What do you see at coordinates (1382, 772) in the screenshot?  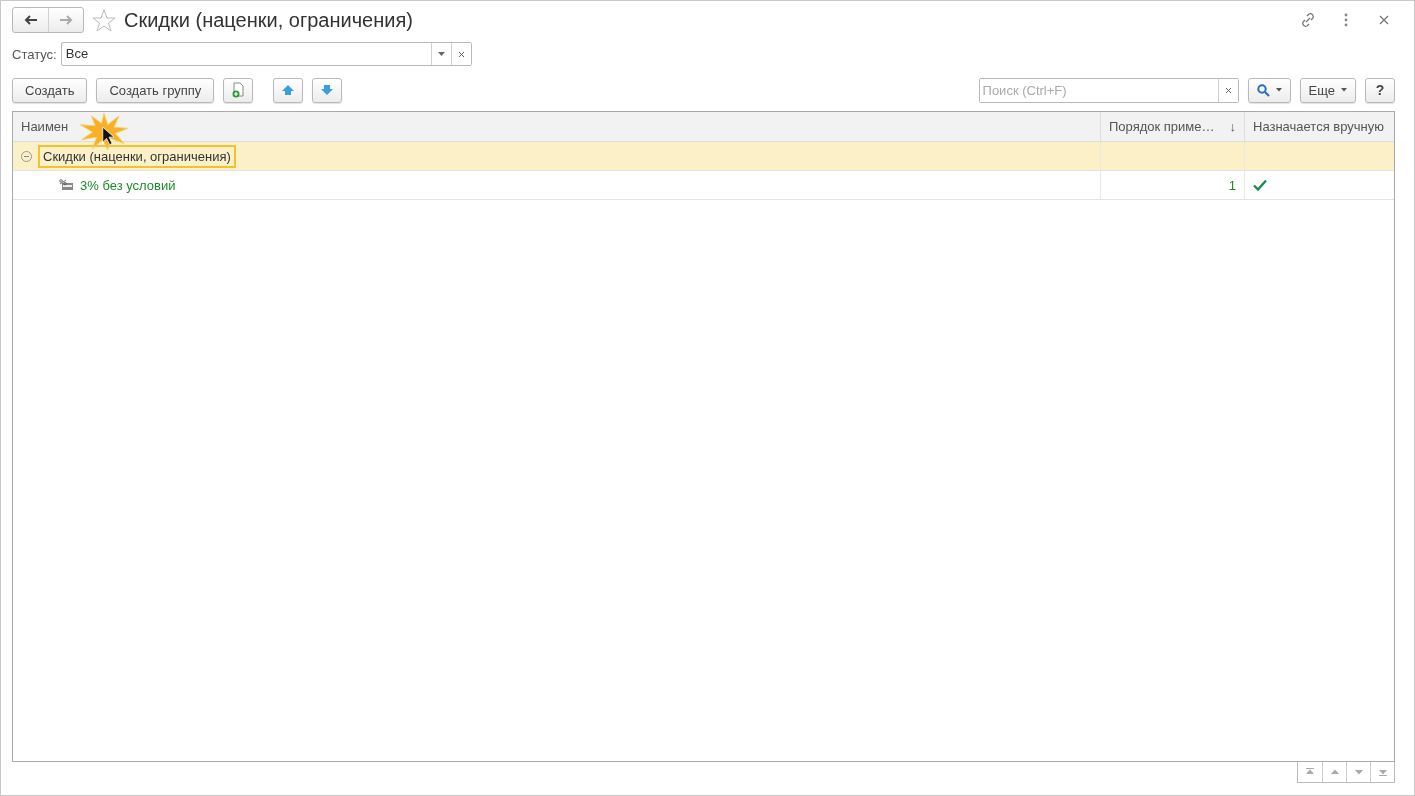 I see `last-icon` at bounding box center [1382, 772].